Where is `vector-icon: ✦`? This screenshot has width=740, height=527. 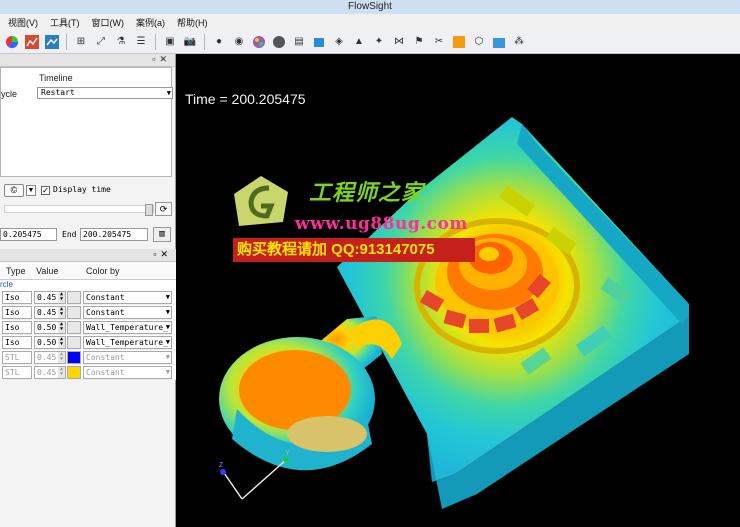
vector-icon: ✦ is located at coordinates (379, 42).